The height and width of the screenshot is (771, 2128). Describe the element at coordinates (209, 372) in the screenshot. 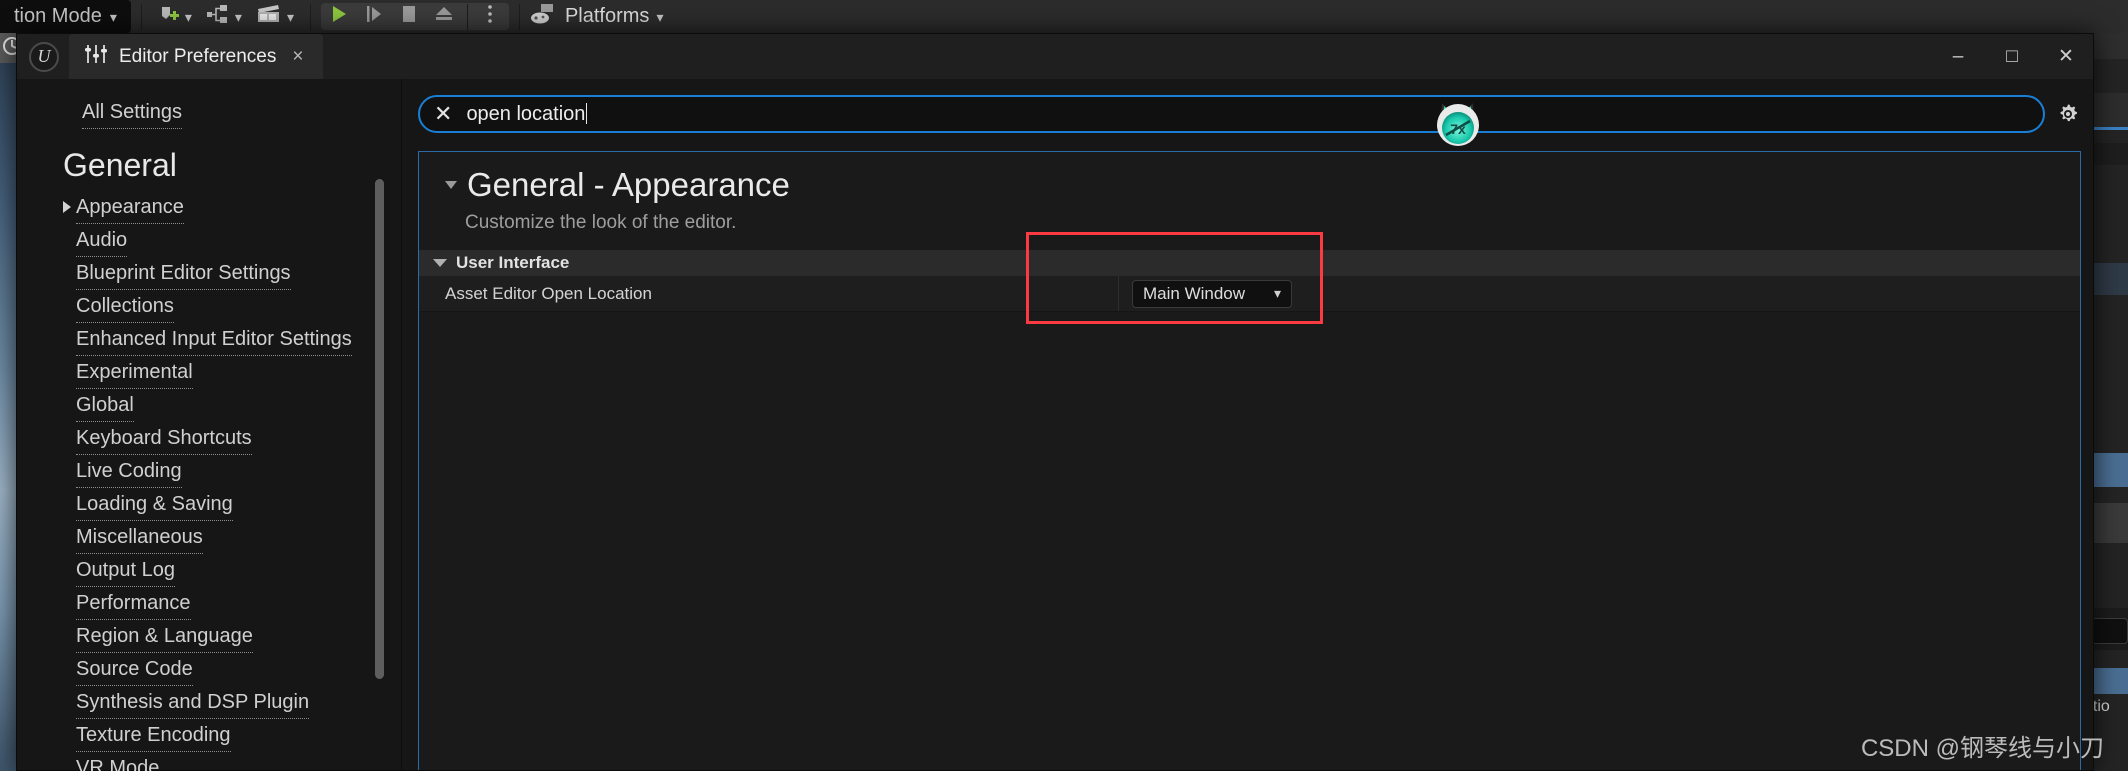

I see `sidebar-item-experimental: Experimental` at that location.